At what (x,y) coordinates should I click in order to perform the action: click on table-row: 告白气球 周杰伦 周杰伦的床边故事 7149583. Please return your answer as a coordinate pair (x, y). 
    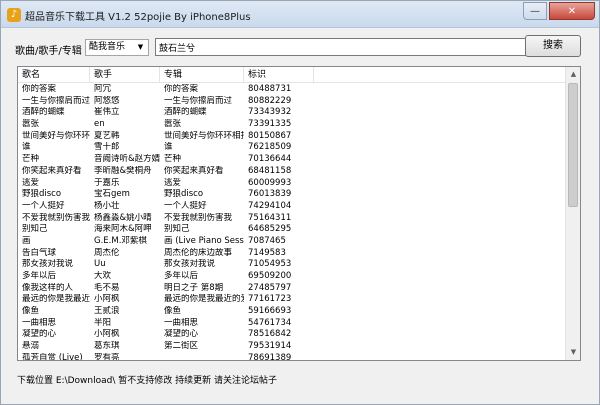
    Looking at the image, I should click on (292, 254).